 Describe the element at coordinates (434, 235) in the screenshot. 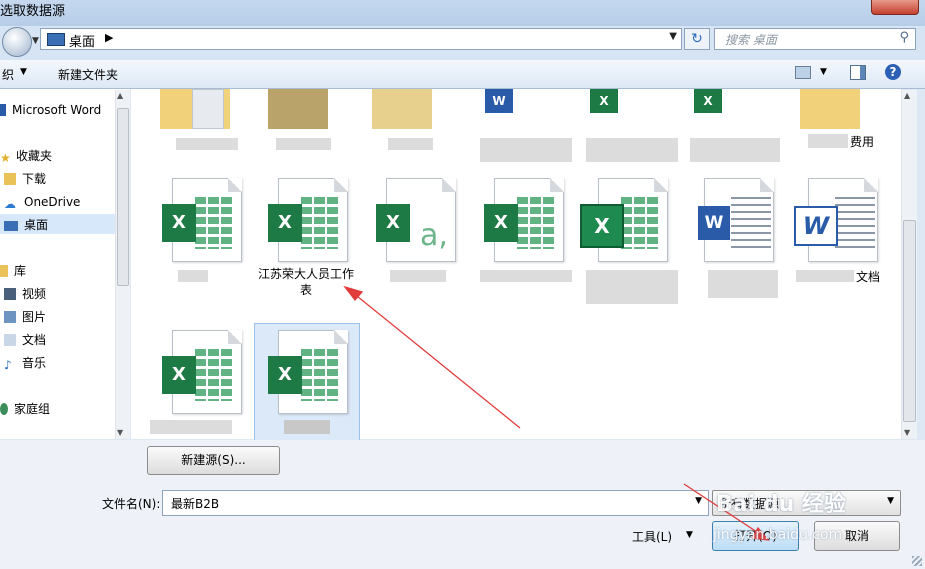

I see `access-letter-icon: a,` at that location.